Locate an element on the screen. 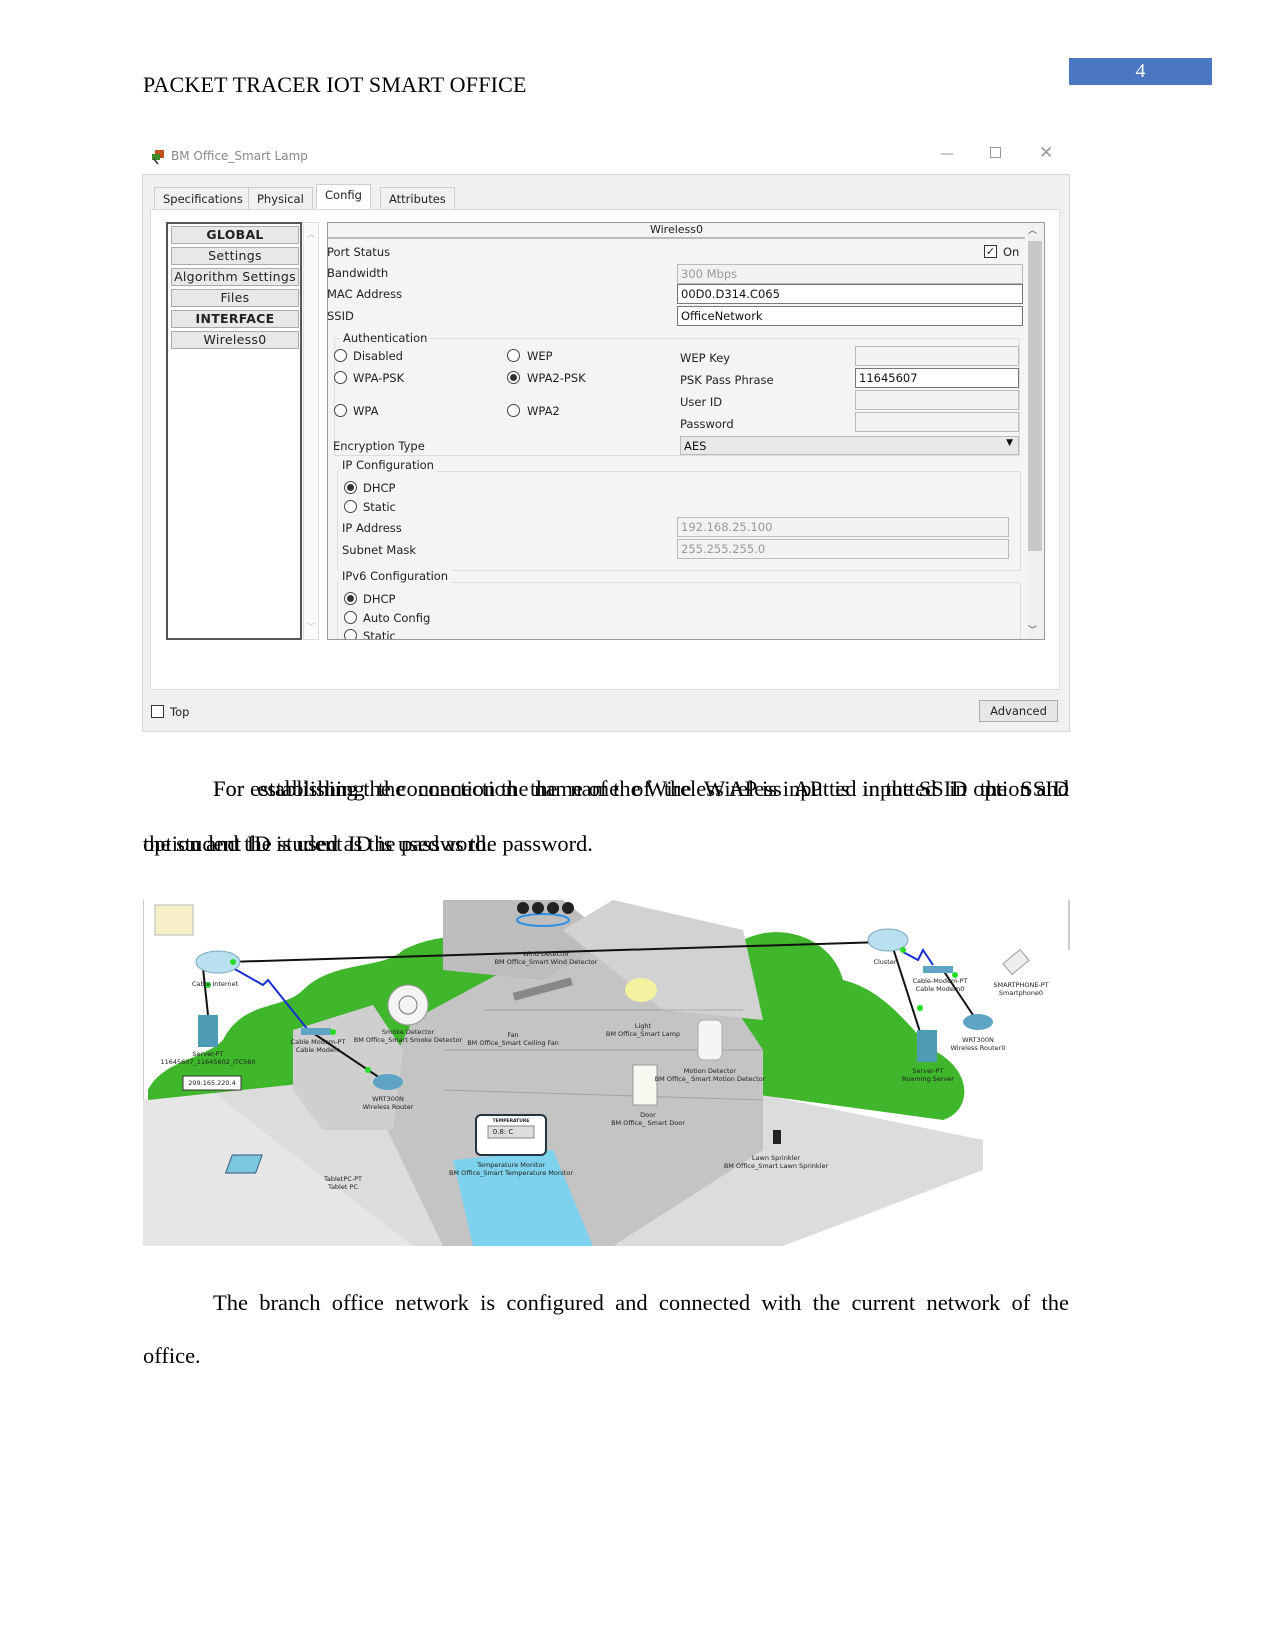 The width and height of the screenshot is (1275, 1650). auth-wpa-radio is located at coordinates (340, 410).